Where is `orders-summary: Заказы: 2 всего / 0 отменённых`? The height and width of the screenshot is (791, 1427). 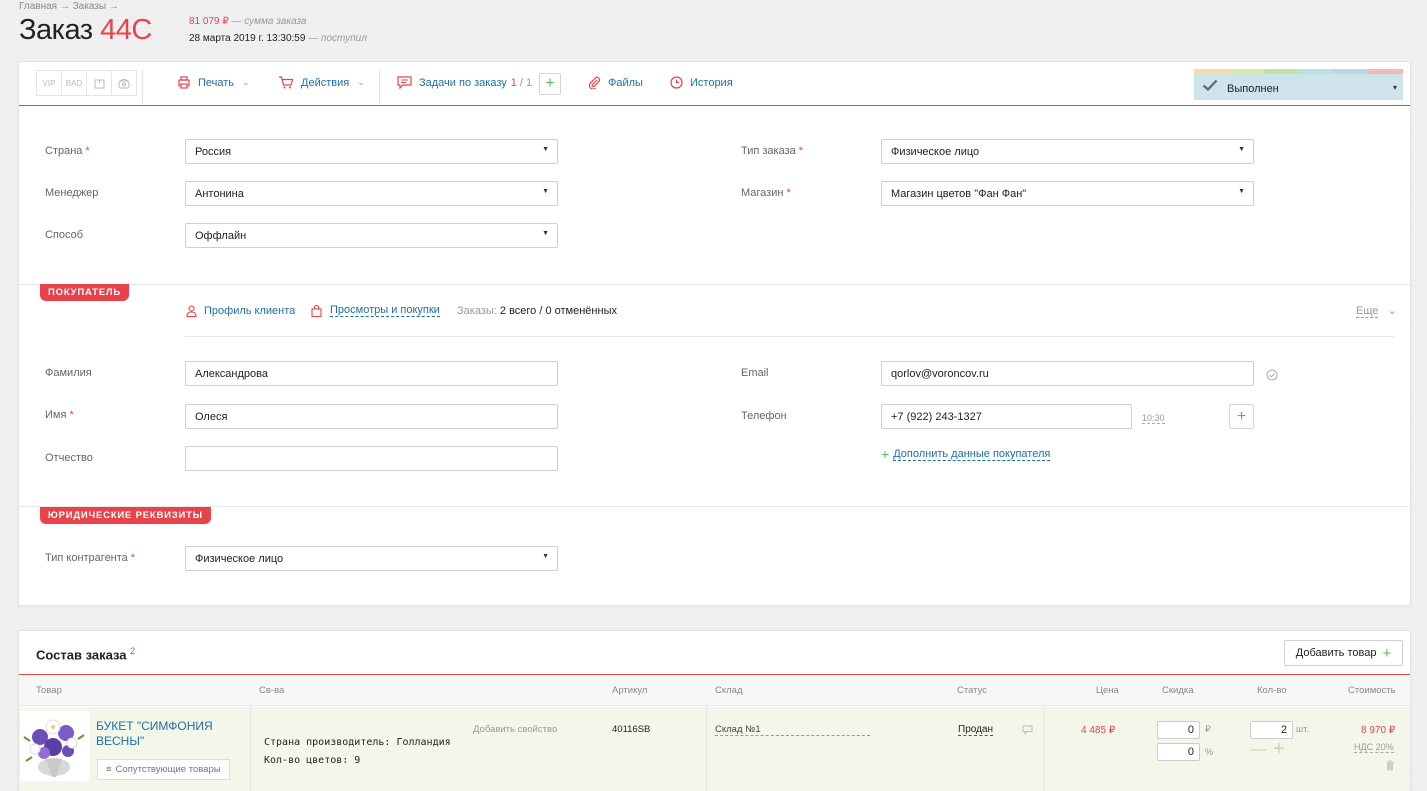 orders-summary: Заказы: 2 всего / 0 отменённых is located at coordinates (537, 311).